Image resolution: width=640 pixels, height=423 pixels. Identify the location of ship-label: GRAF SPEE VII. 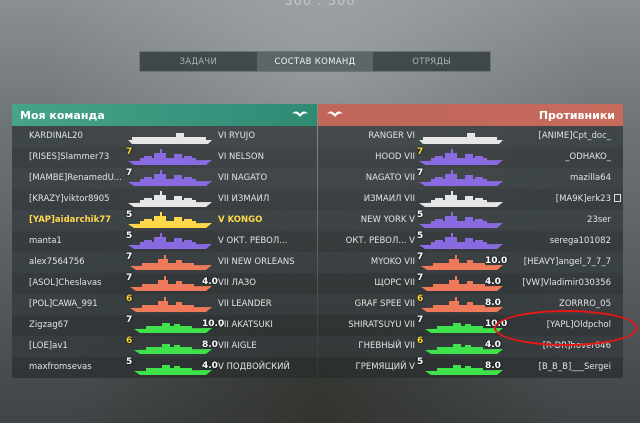
(385, 304).